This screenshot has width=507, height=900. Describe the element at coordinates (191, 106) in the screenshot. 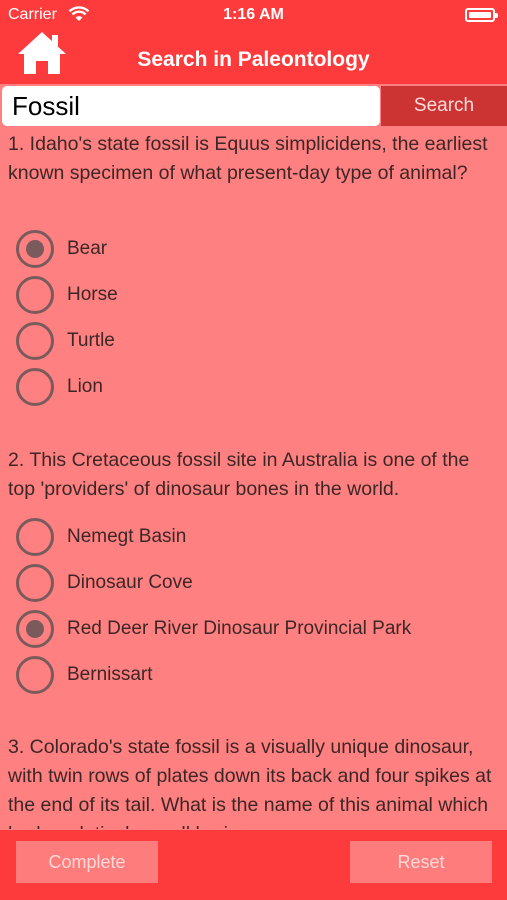

I see `search-input` at that location.